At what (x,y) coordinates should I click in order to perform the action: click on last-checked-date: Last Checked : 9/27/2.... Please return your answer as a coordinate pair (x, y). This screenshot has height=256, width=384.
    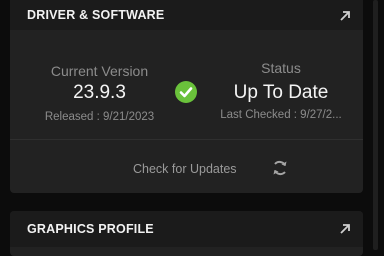
    Looking at the image, I should click on (281, 115).